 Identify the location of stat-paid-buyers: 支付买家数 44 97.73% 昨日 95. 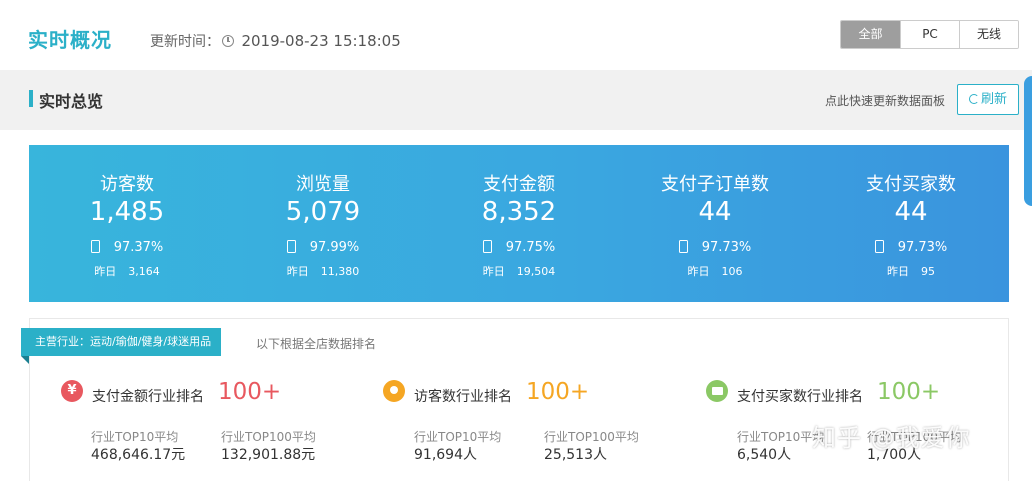
(911, 223).